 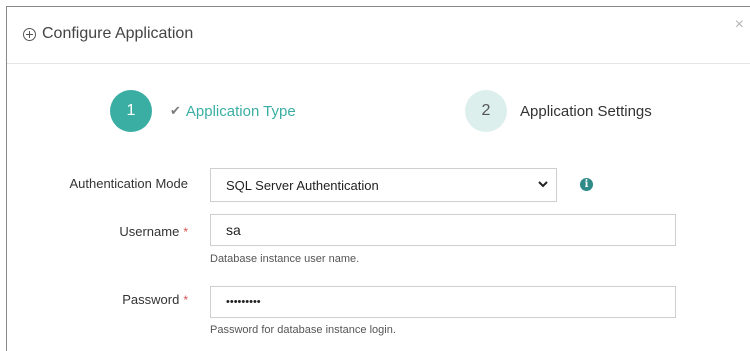 I want to click on auth-mode-label: Authentication Mode, so click(x=114, y=183).